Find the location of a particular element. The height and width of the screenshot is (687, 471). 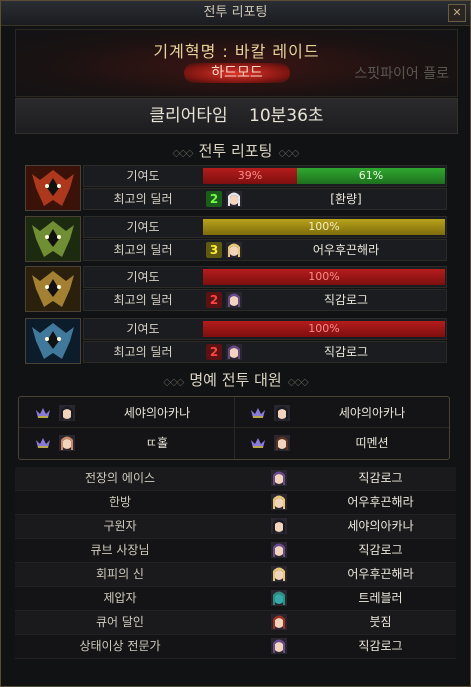

award-row: 제압자 트레블러 is located at coordinates (235, 599).